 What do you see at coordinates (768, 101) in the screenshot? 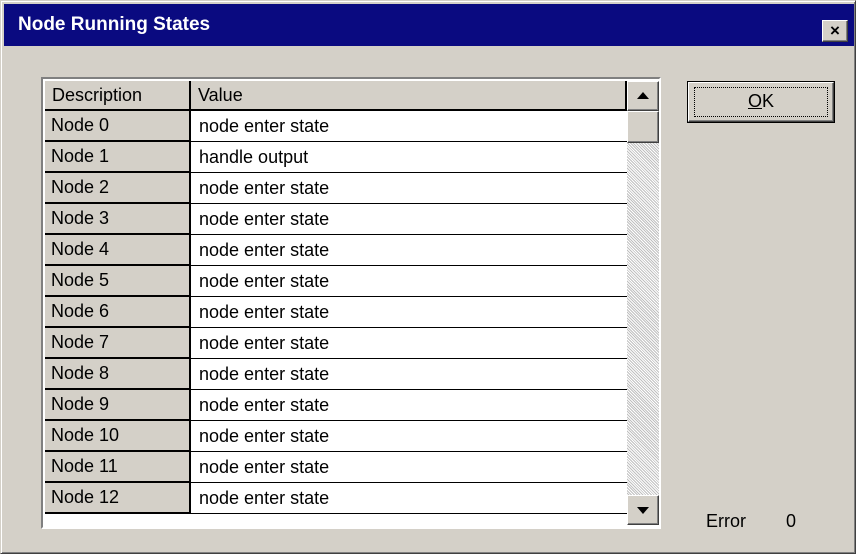
I see `ok-label-rest: K` at bounding box center [768, 101].